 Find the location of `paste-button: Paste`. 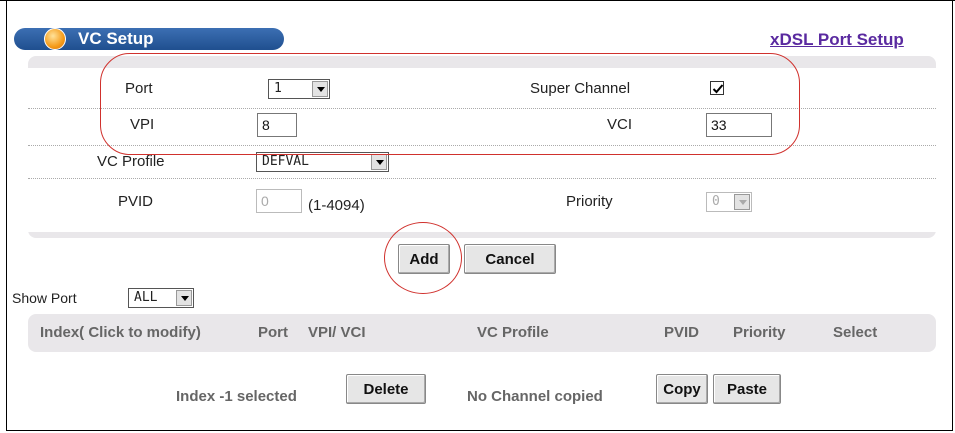

paste-button: Paste is located at coordinates (747, 389).